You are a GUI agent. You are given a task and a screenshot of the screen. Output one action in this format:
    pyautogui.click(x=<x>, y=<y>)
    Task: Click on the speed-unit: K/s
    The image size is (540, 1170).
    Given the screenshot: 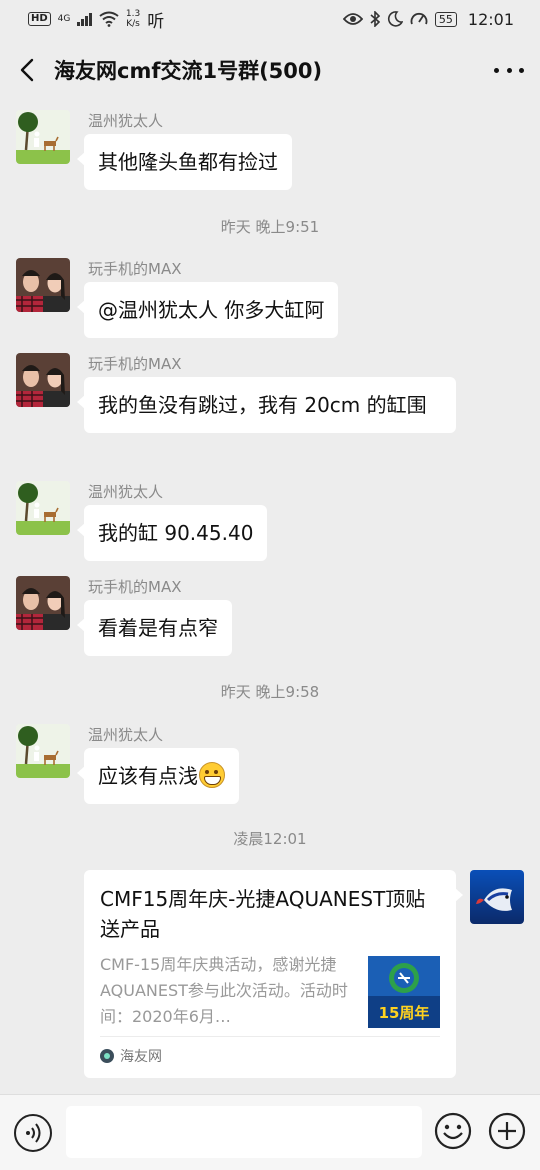 What is the action you would take?
    pyautogui.click(x=133, y=24)
    